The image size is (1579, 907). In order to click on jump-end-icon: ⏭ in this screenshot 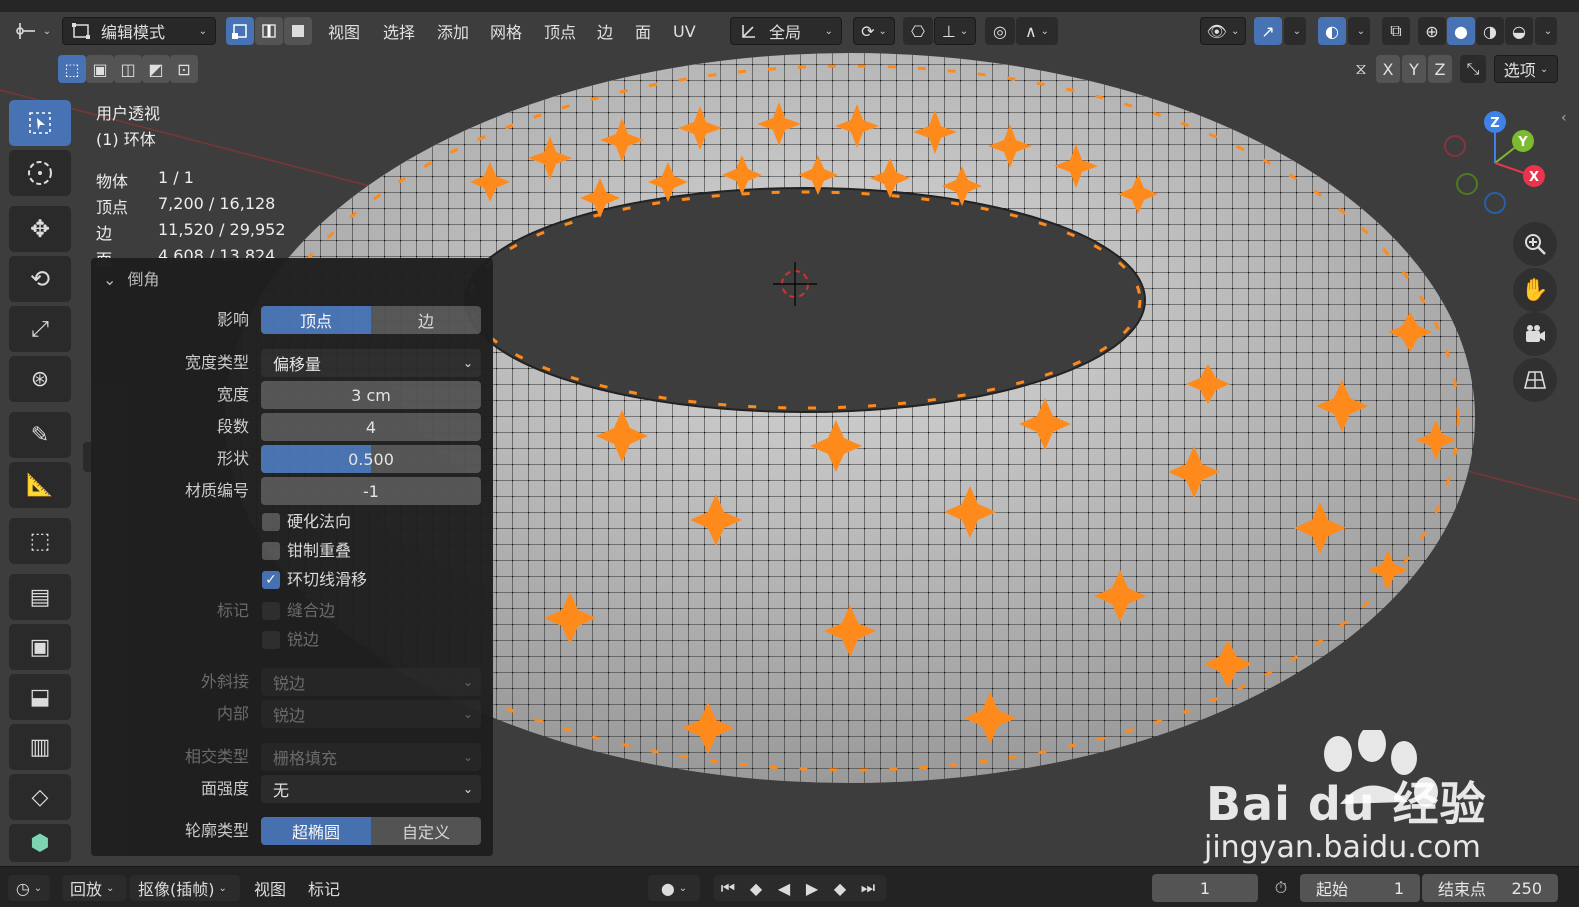, I will do `click(868, 888)`.